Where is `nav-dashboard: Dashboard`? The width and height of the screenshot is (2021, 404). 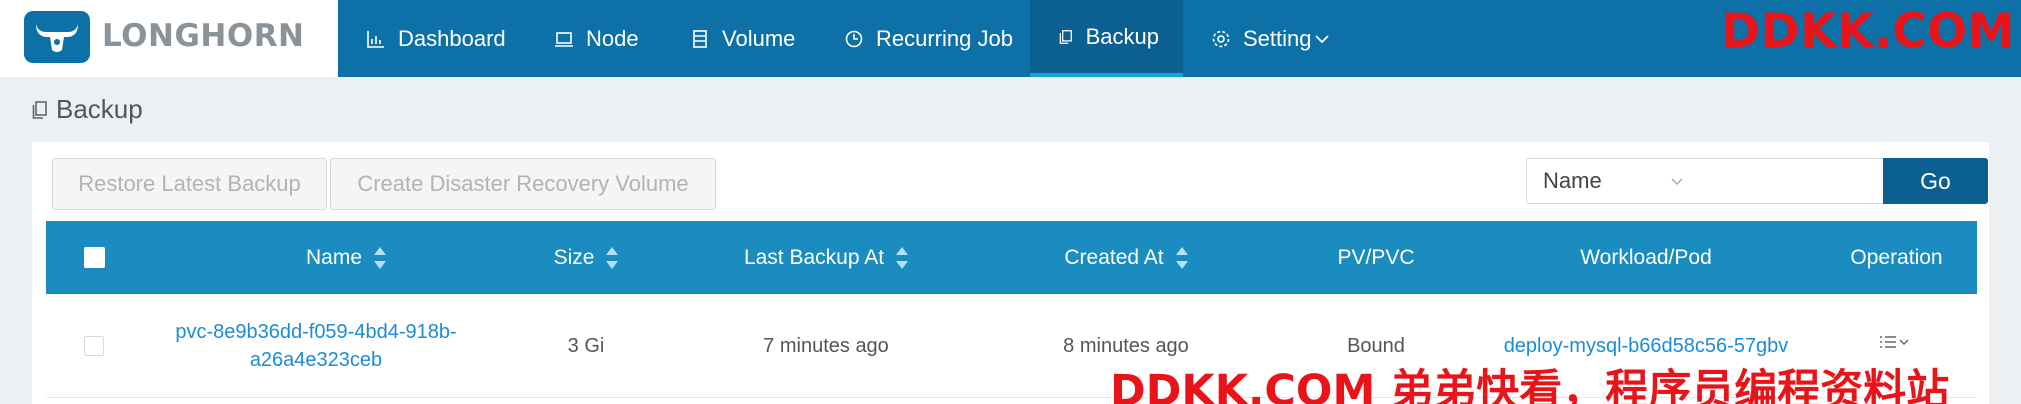 nav-dashboard: Dashboard is located at coordinates (434, 38).